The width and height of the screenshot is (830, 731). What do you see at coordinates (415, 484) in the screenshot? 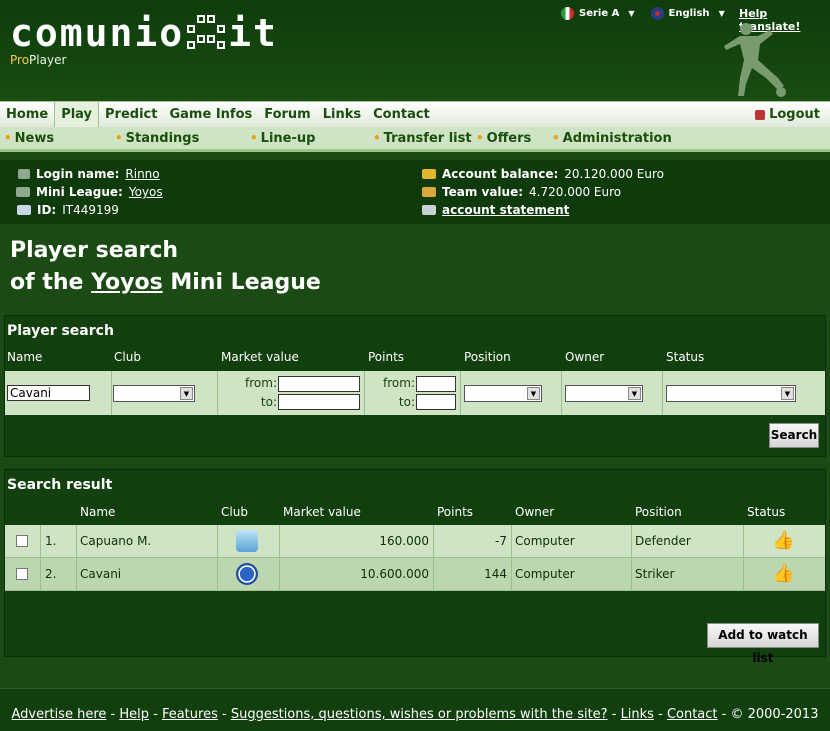
I see `panel-title: Search result` at bounding box center [415, 484].